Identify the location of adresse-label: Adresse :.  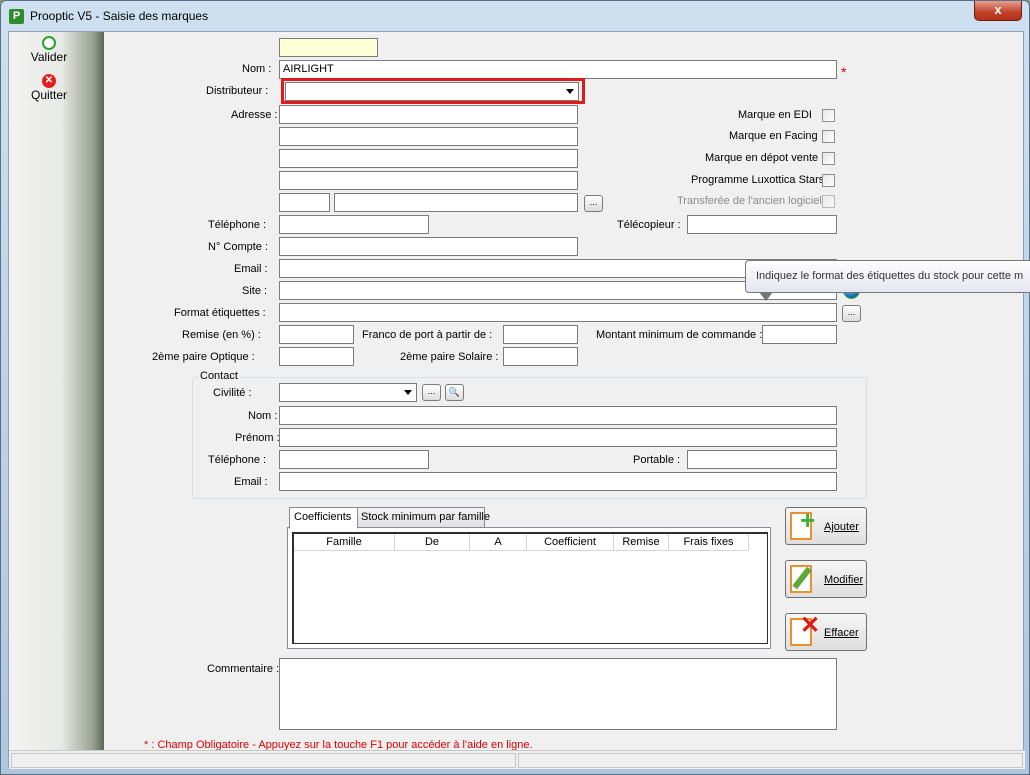
(254, 115).